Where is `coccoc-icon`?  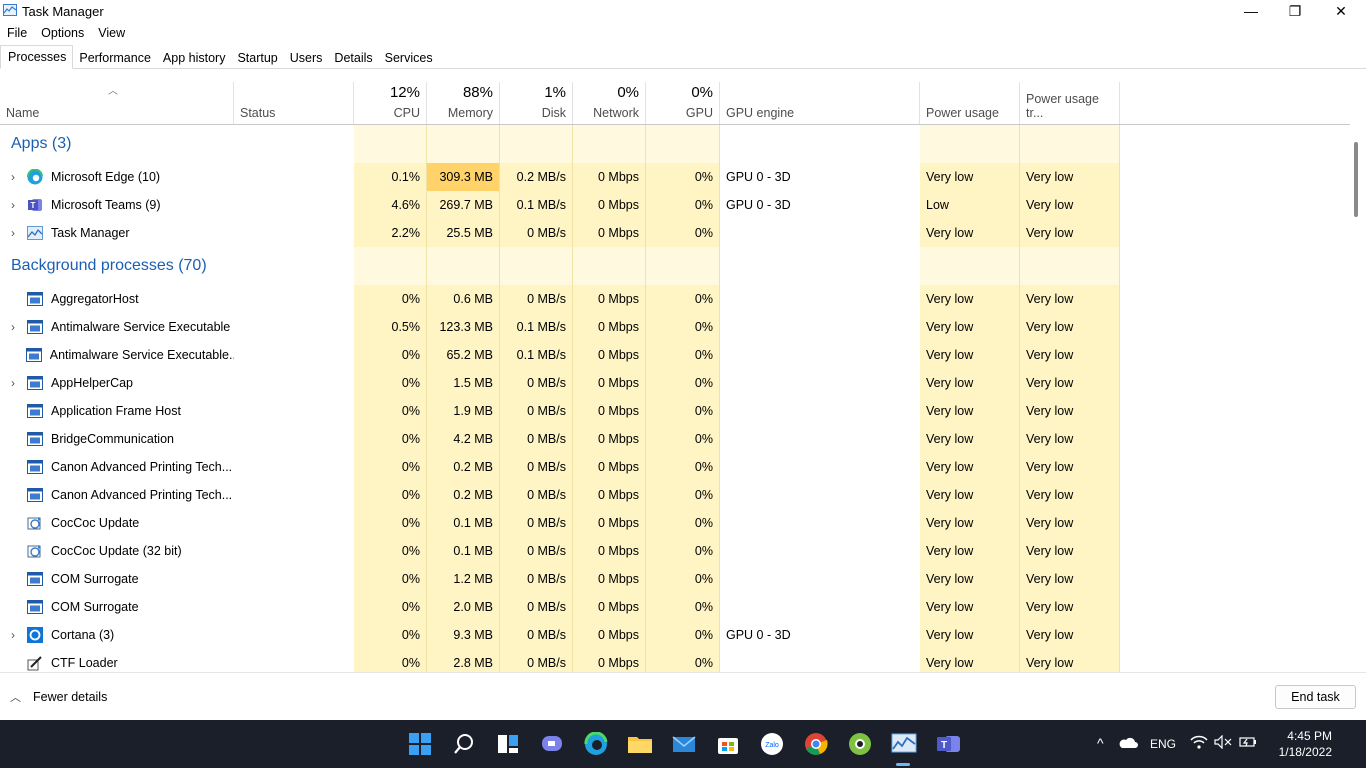 coccoc-icon is located at coordinates (860, 744).